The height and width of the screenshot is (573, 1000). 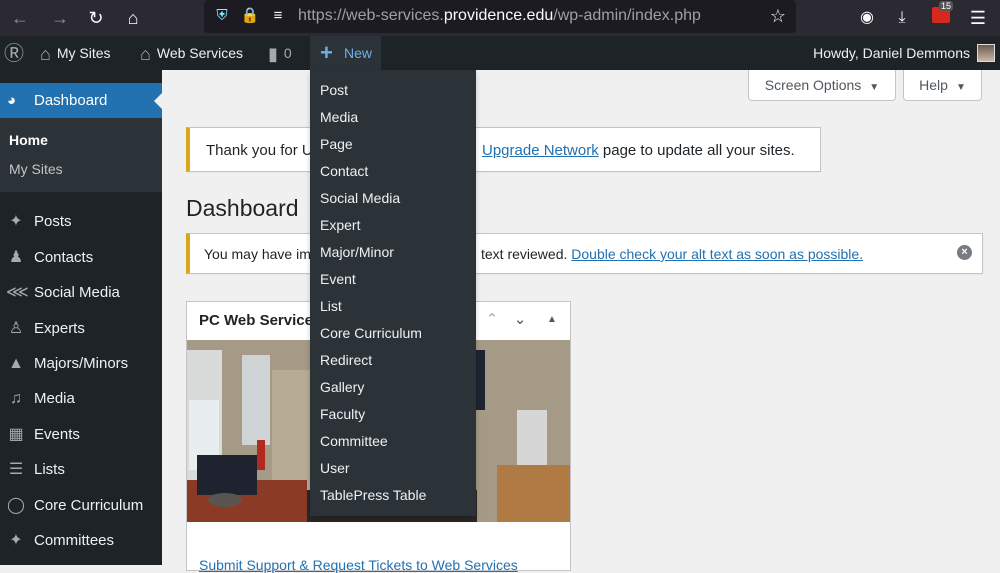 I want to click on account-menu: Howdy, Daniel Demmons, so click(x=891, y=53).